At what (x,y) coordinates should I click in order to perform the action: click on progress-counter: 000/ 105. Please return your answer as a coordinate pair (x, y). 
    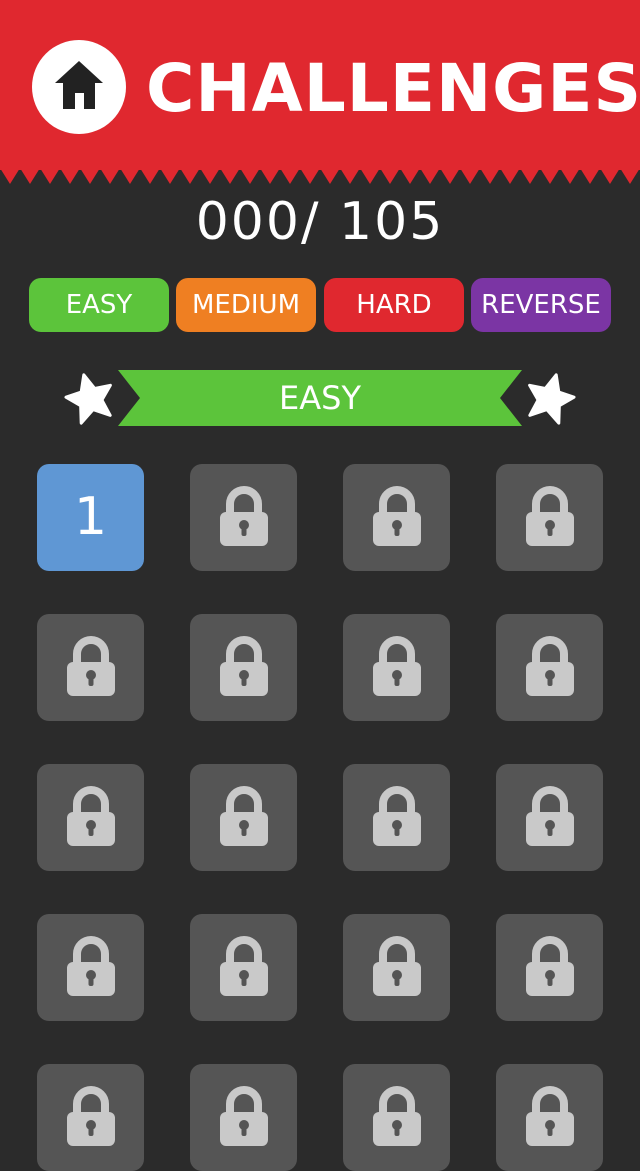
    Looking at the image, I should click on (320, 222).